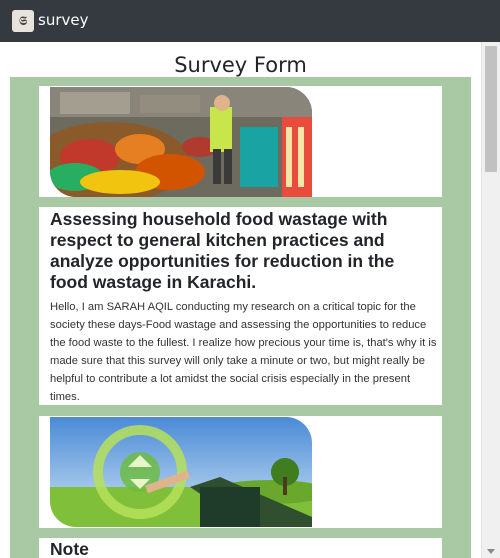  I want to click on recycle-photo, so click(181, 472).